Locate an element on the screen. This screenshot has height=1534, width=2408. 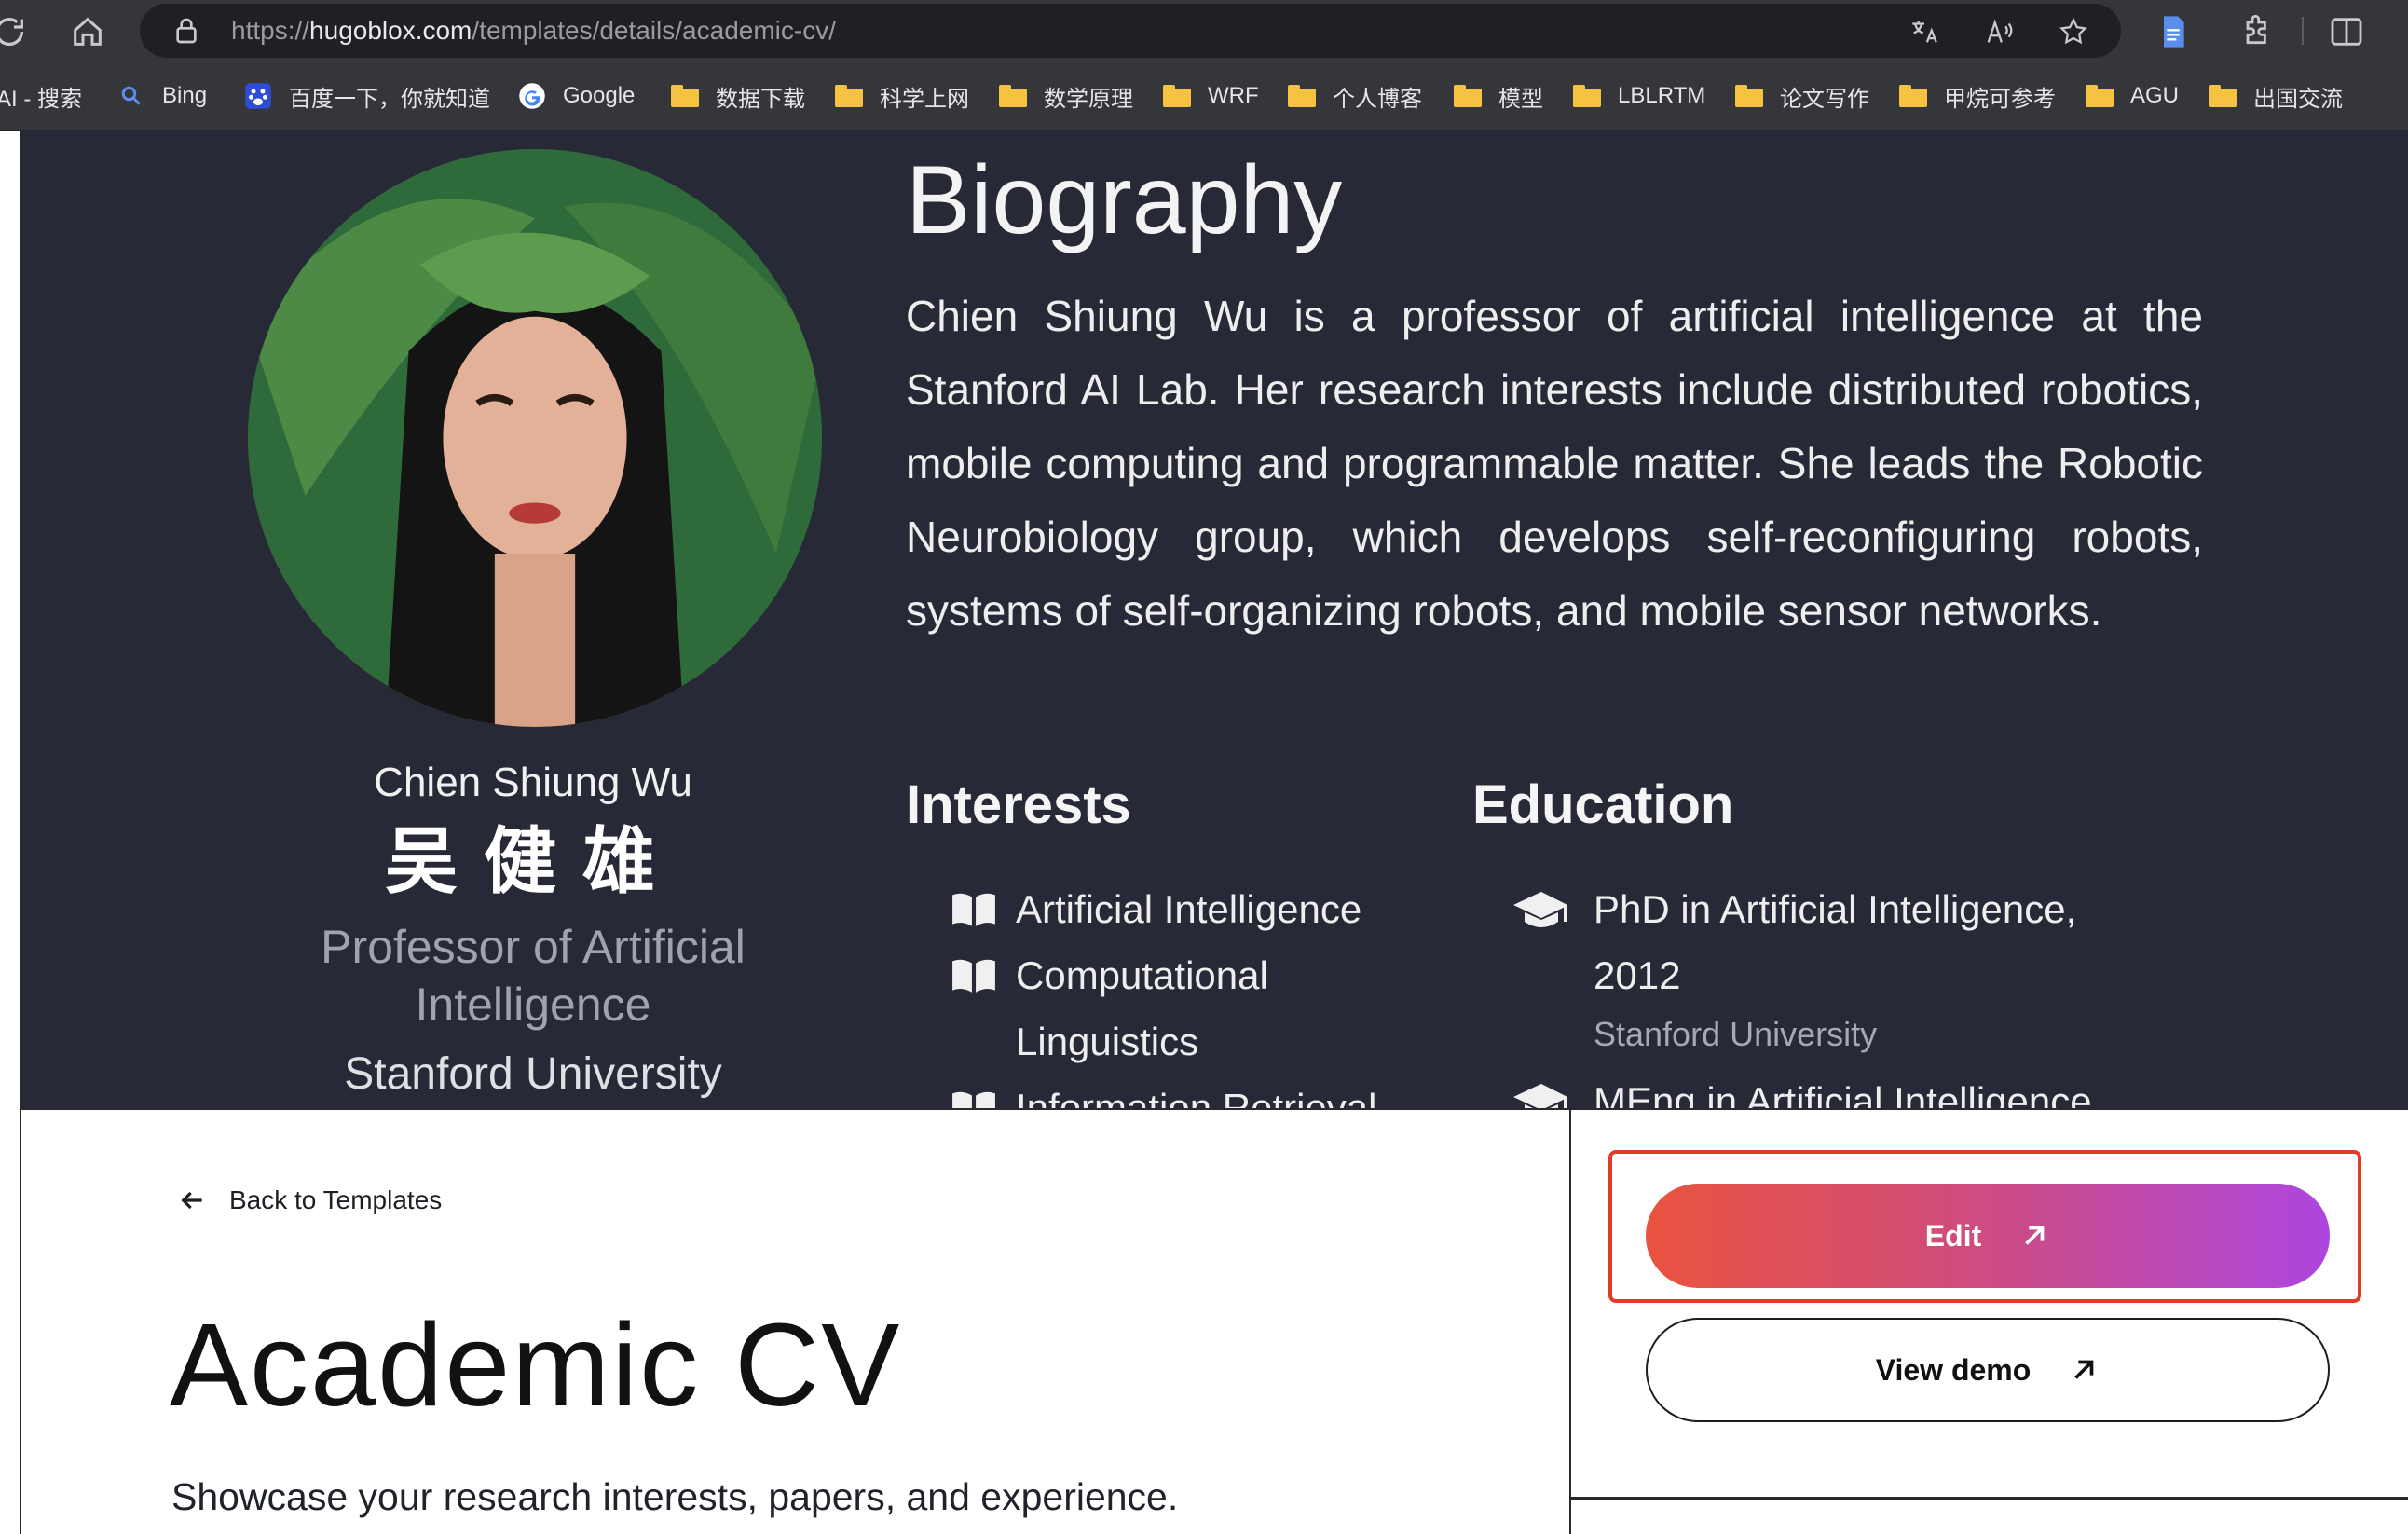
toolbar-separator is located at coordinates (2303, 31).